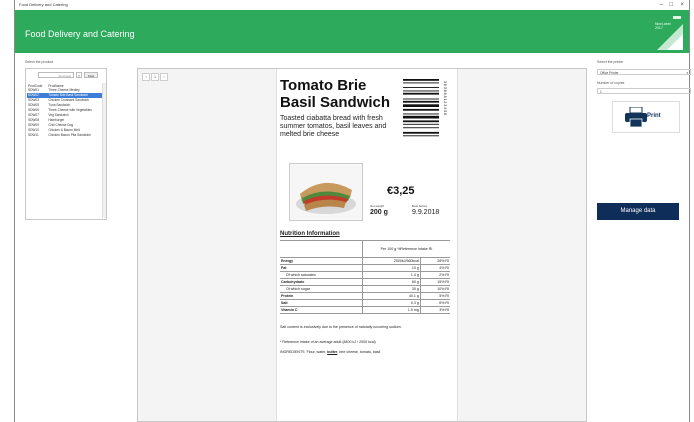 The width and height of the screenshot is (694, 422). What do you see at coordinates (379, 212) in the screenshot?
I see `net-weight-value: 200 g` at bounding box center [379, 212].